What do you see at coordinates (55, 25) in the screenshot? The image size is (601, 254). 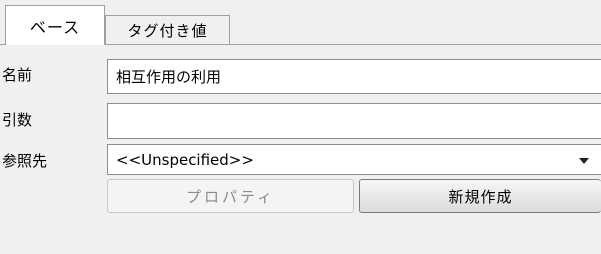 I see `tab-base: ベース` at bounding box center [55, 25].